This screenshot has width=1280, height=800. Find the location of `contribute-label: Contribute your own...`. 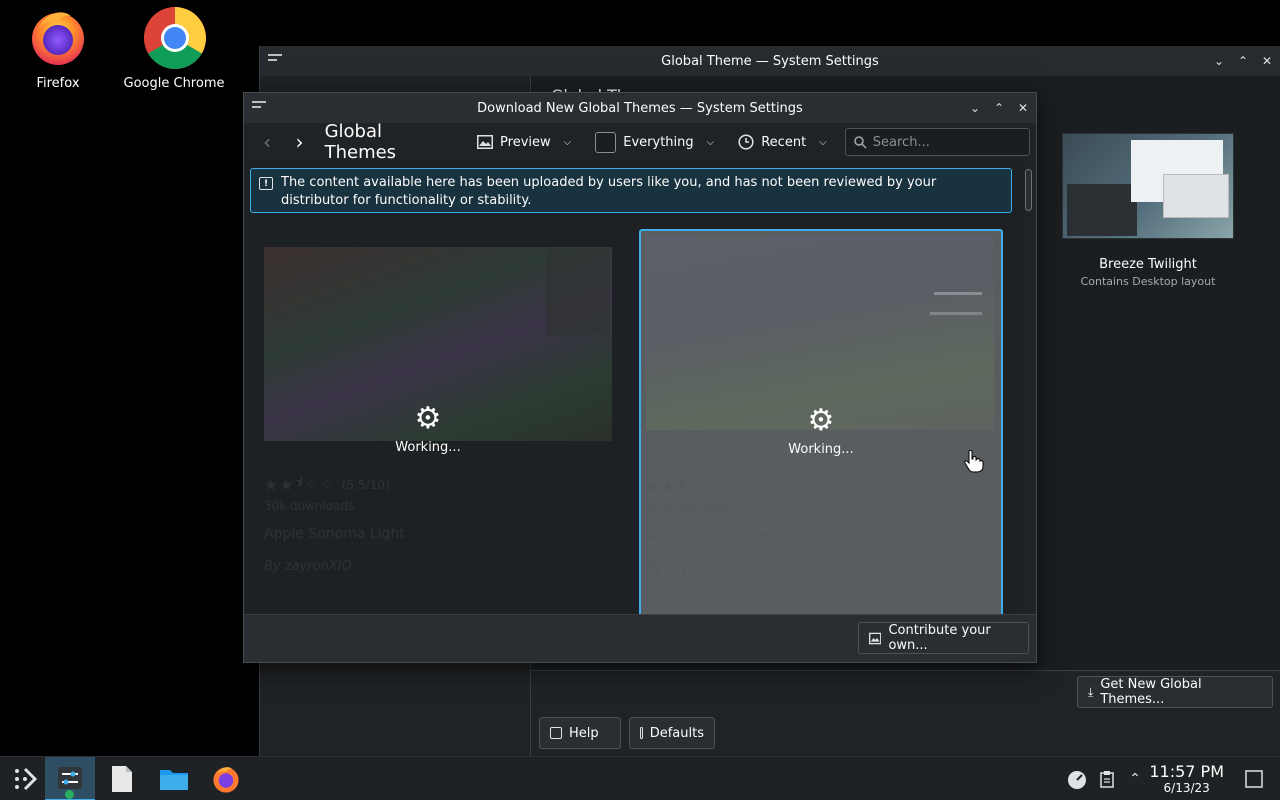

contribute-label: Contribute your own... is located at coordinates (939, 638).